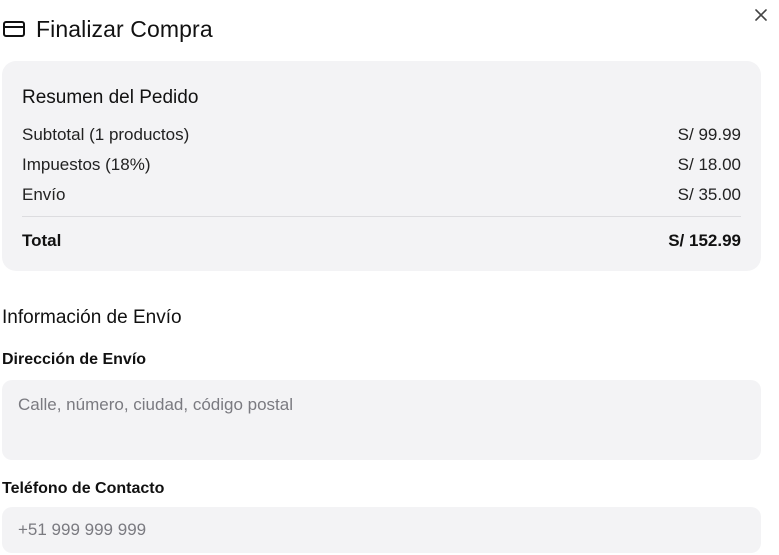 The image size is (779, 555). I want to click on summary-row-shipping: Envío S/ 35.00, so click(381, 195).